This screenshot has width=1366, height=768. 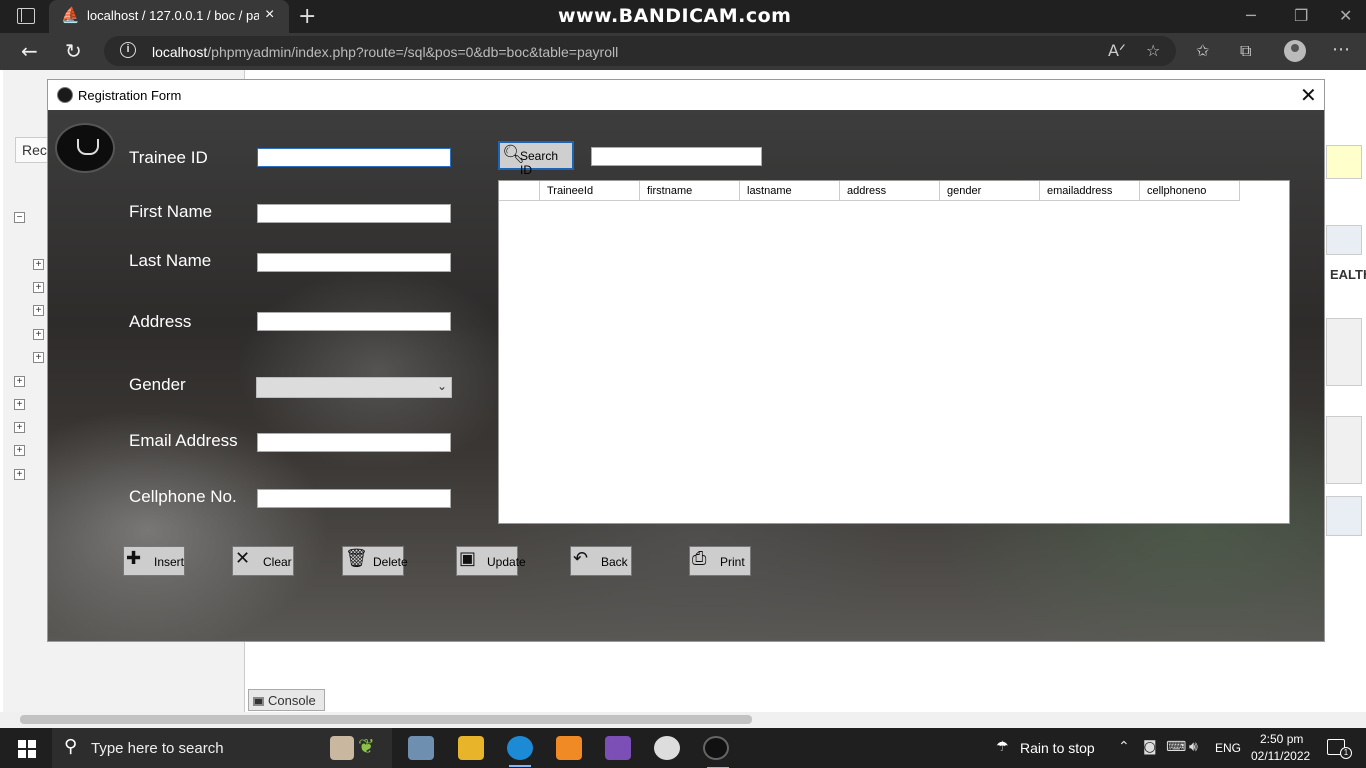 I want to click on gender-label: Gender, so click(x=157, y=384).